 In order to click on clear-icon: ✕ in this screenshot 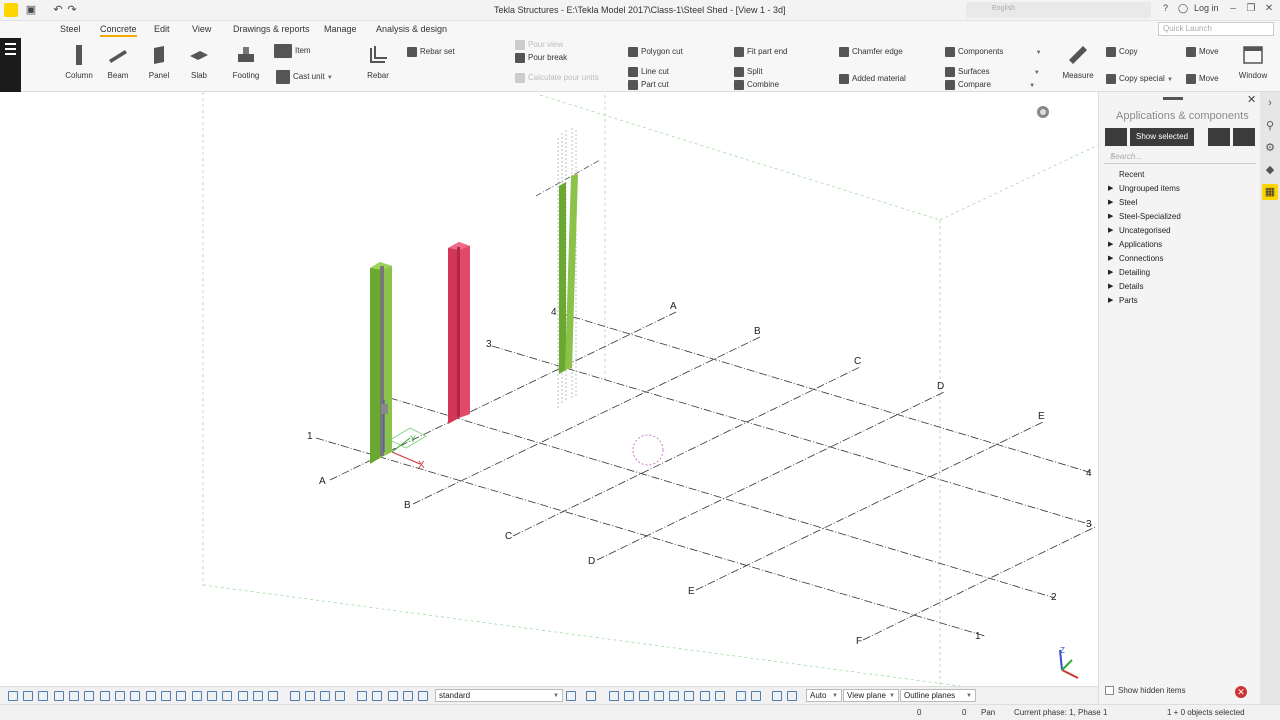, I will do `click(1241, 692)`.